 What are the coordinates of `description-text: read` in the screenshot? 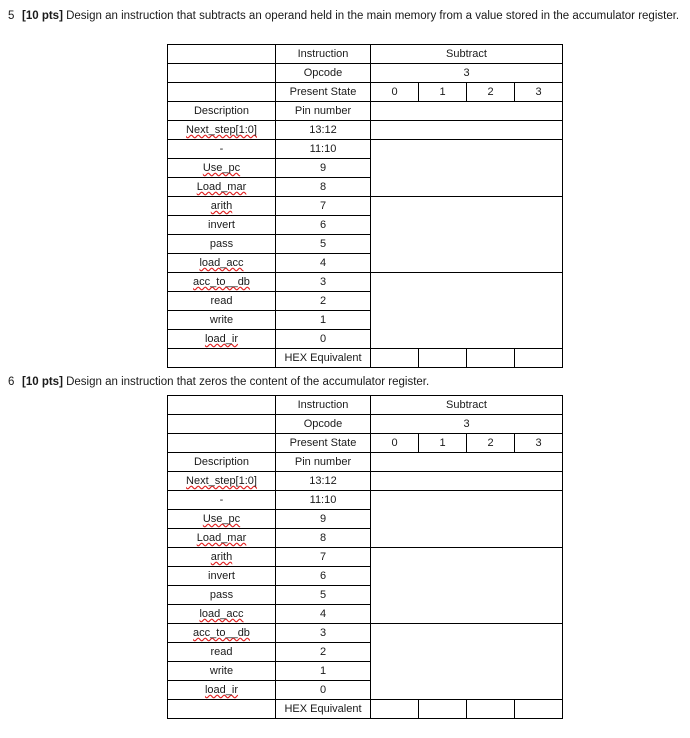 It's located at (221, 301).